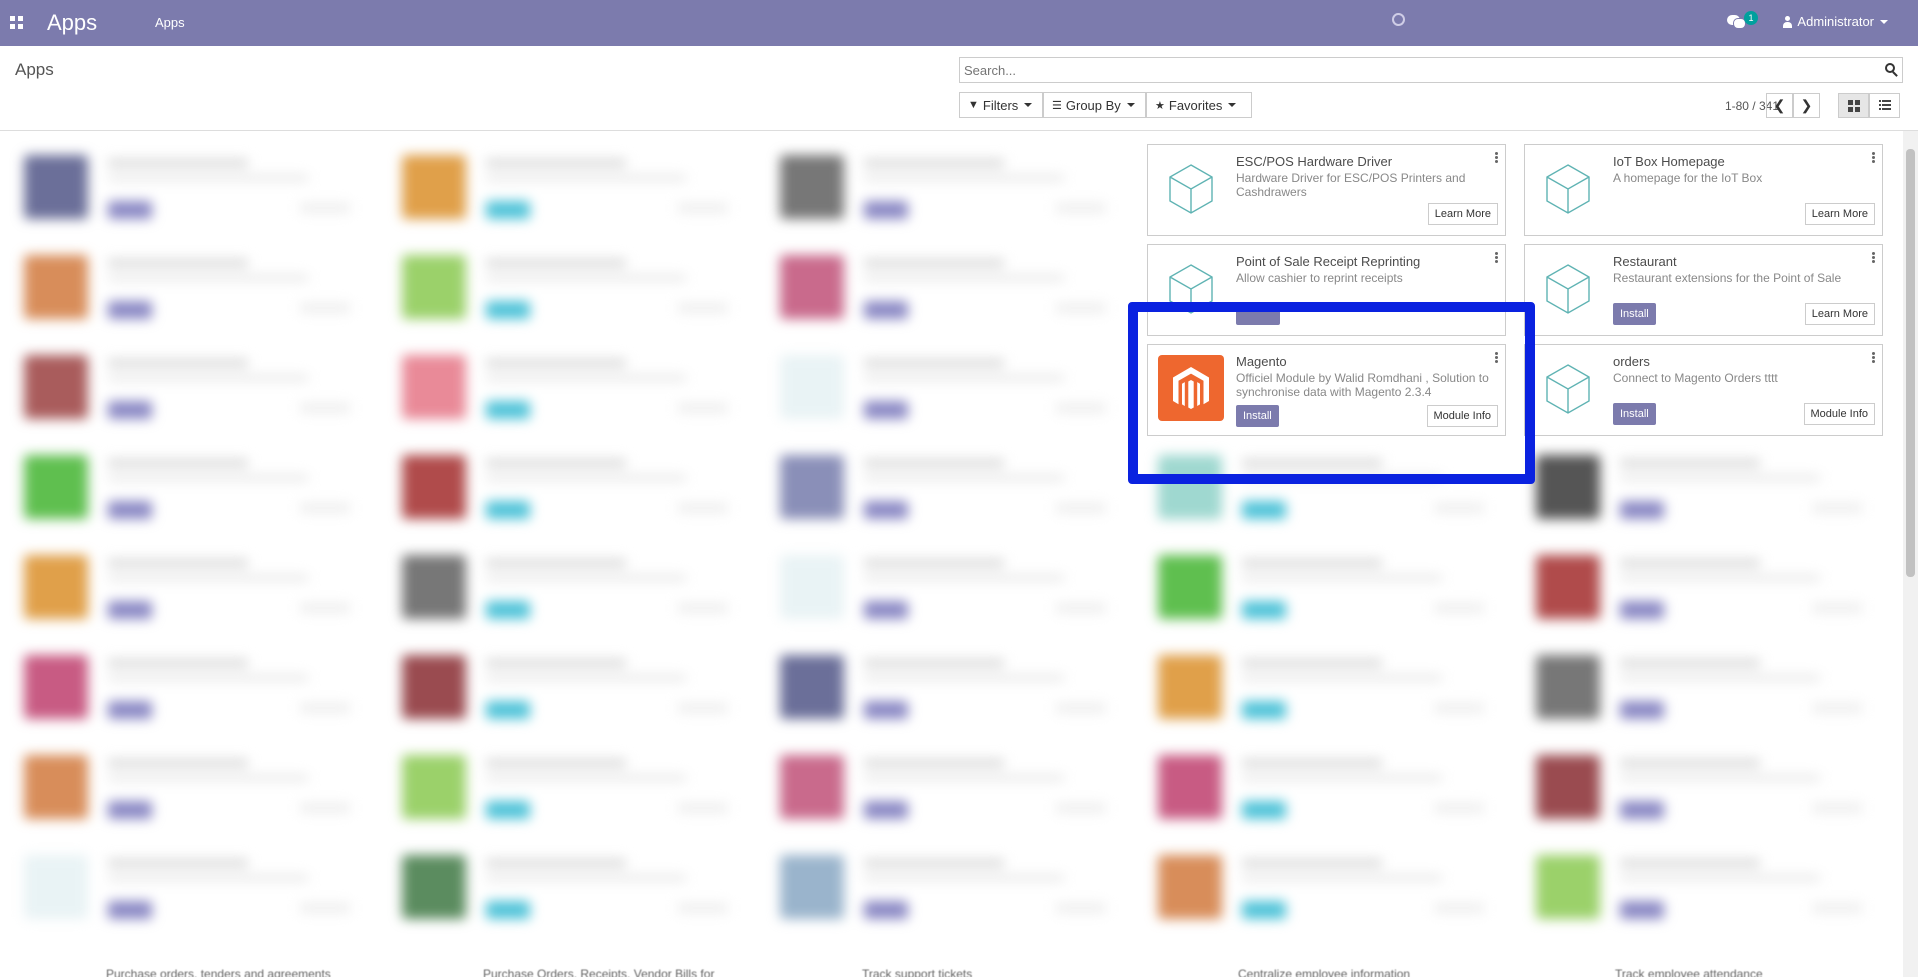 The image size is (1918, 977). I want to click on kanban-view-button, so click(1853, 105).